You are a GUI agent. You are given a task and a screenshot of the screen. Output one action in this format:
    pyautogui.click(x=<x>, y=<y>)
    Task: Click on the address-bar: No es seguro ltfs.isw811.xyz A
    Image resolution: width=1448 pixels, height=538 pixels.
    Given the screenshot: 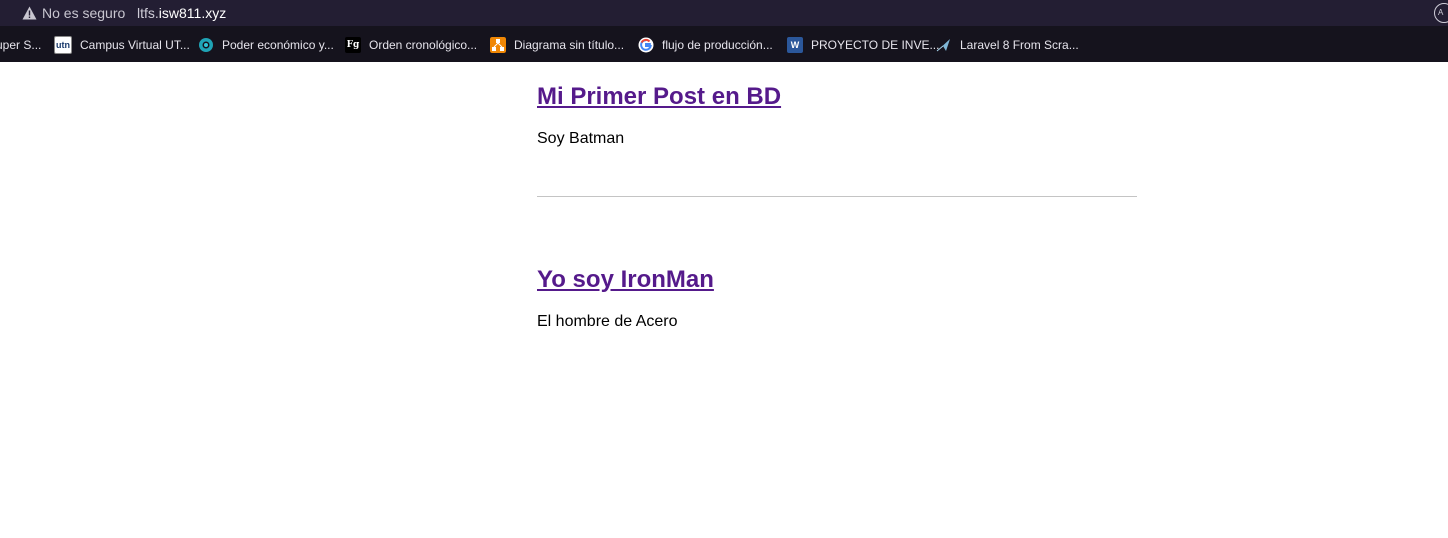 What is the action you would take?
    pyautogui.click(x=724, y=13)
    